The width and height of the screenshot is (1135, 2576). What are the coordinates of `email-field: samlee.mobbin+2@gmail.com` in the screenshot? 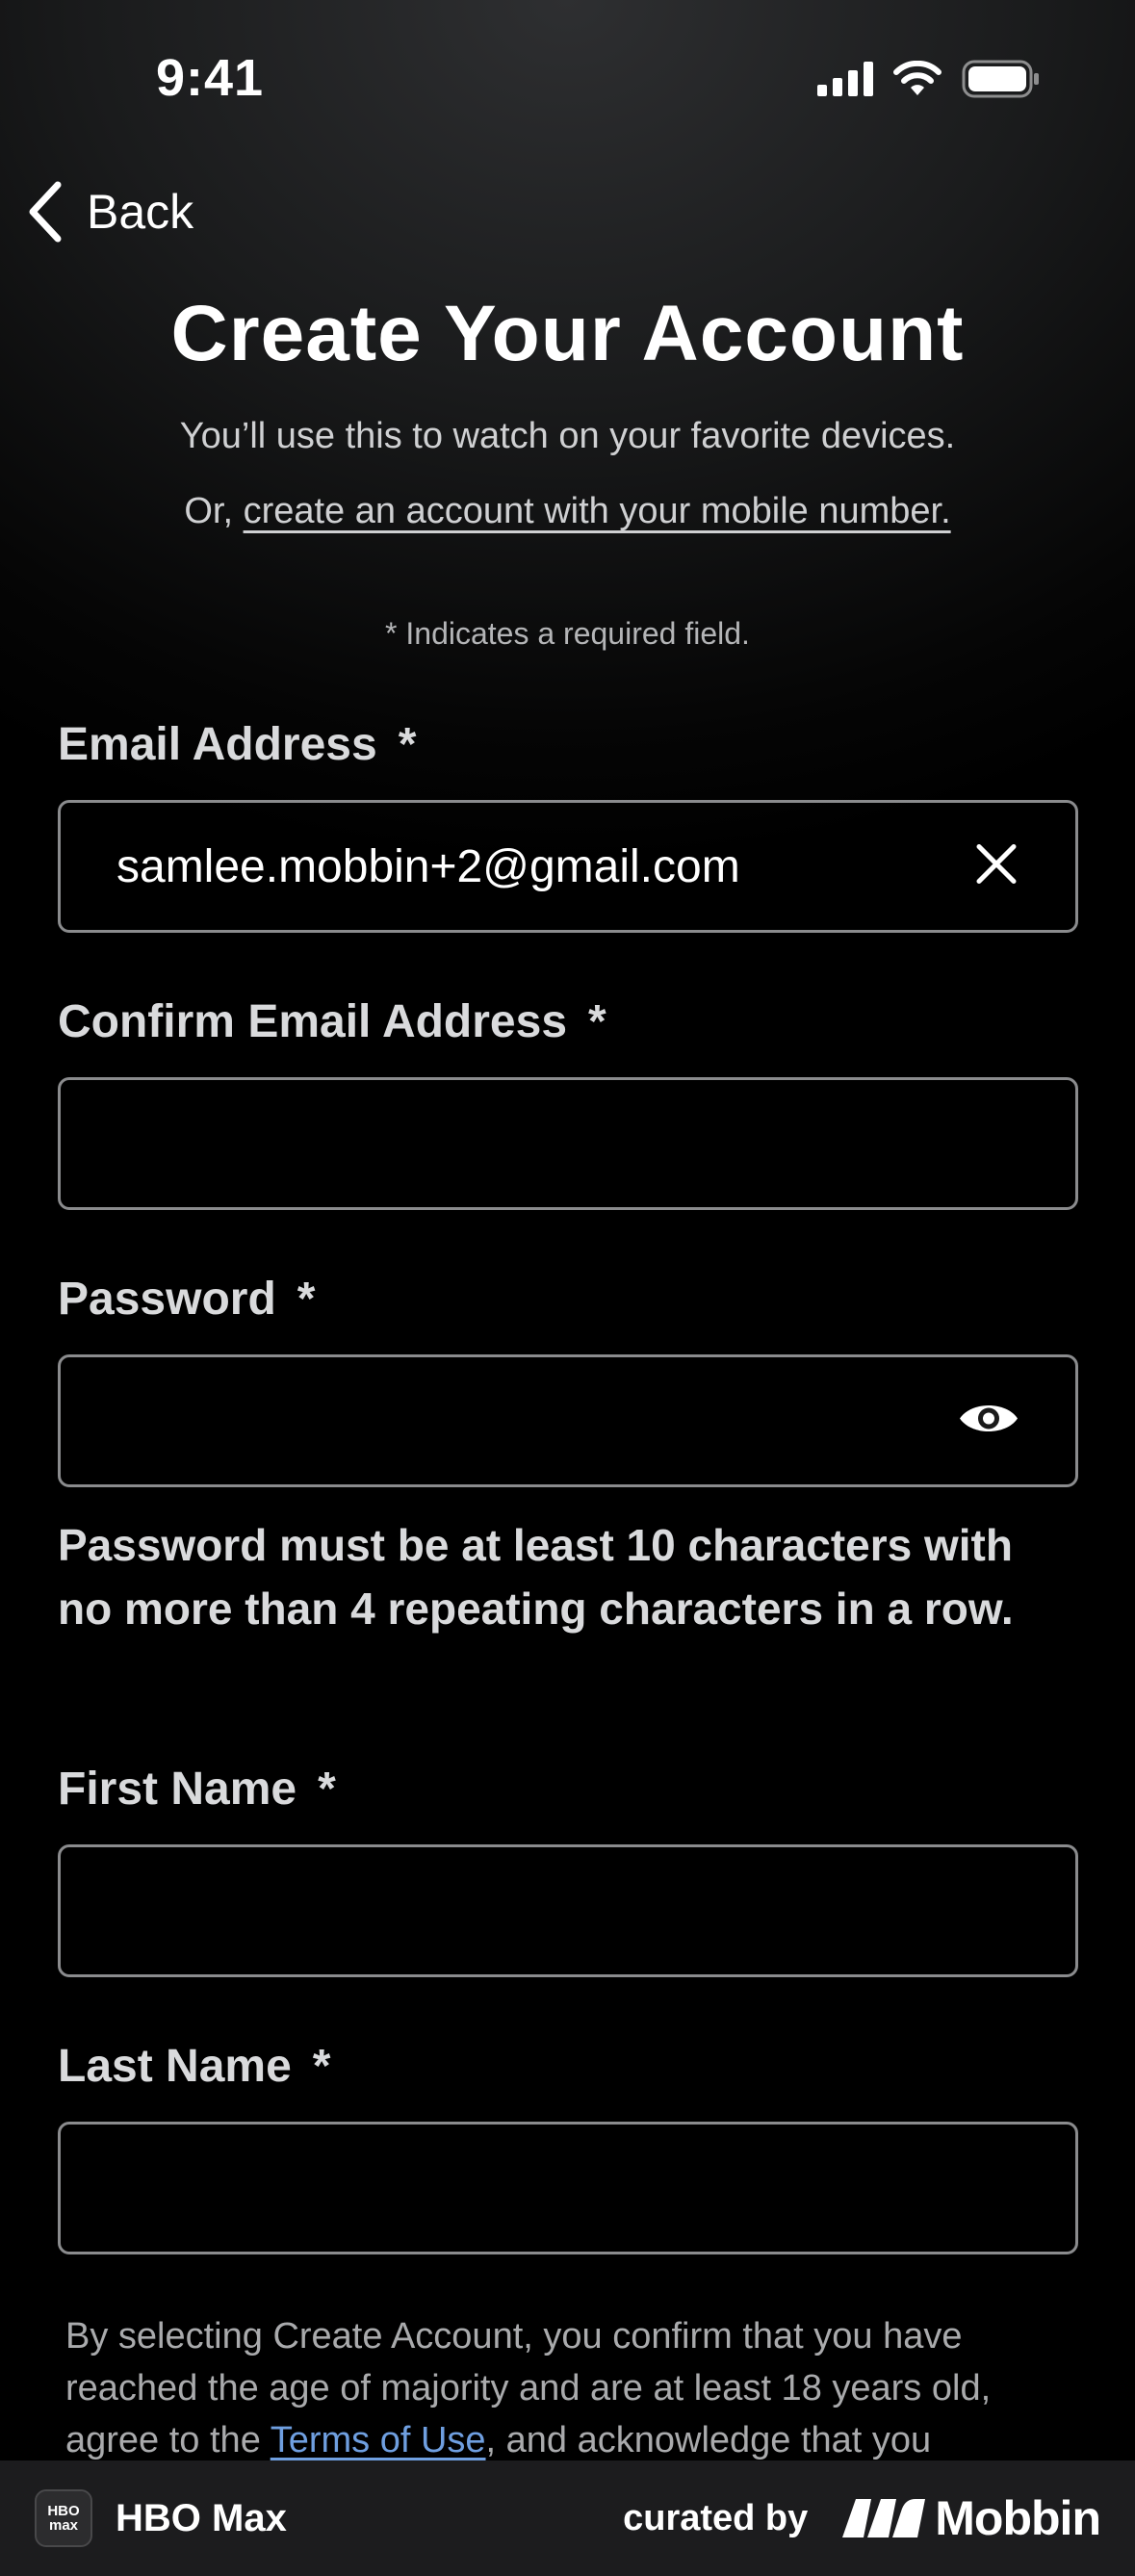 It's located at (568, 867).